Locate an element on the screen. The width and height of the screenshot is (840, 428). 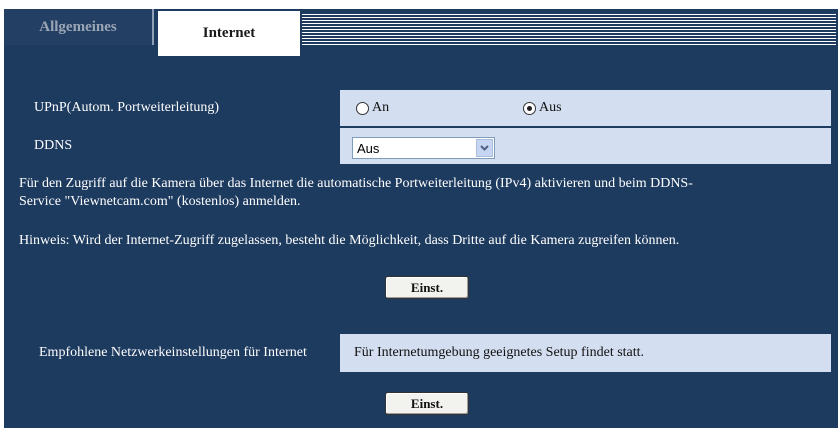
tab-strip-decoration is located at coordinates (568, 30).